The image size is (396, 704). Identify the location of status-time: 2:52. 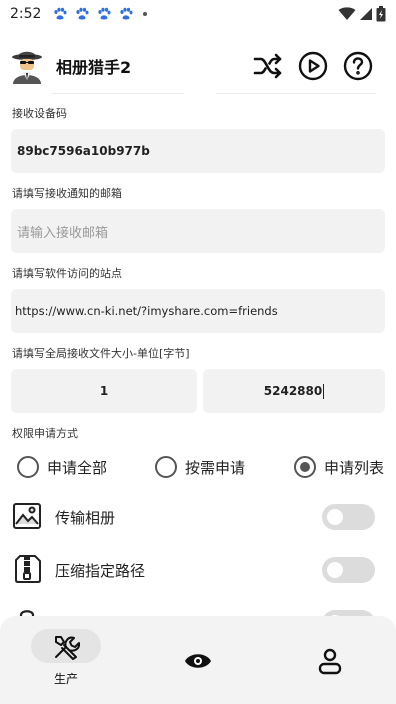
(26, 14).